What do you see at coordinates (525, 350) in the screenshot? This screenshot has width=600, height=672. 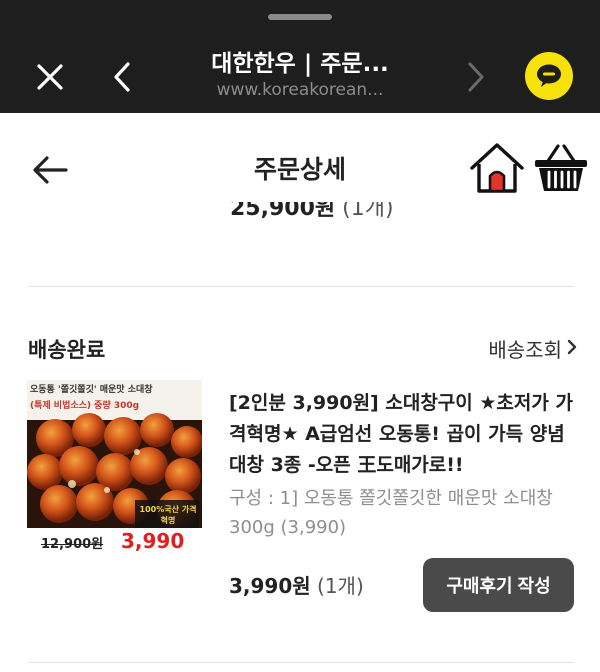 I see `track-delivery-label: 배송조회` at bounding box center [525, 350].